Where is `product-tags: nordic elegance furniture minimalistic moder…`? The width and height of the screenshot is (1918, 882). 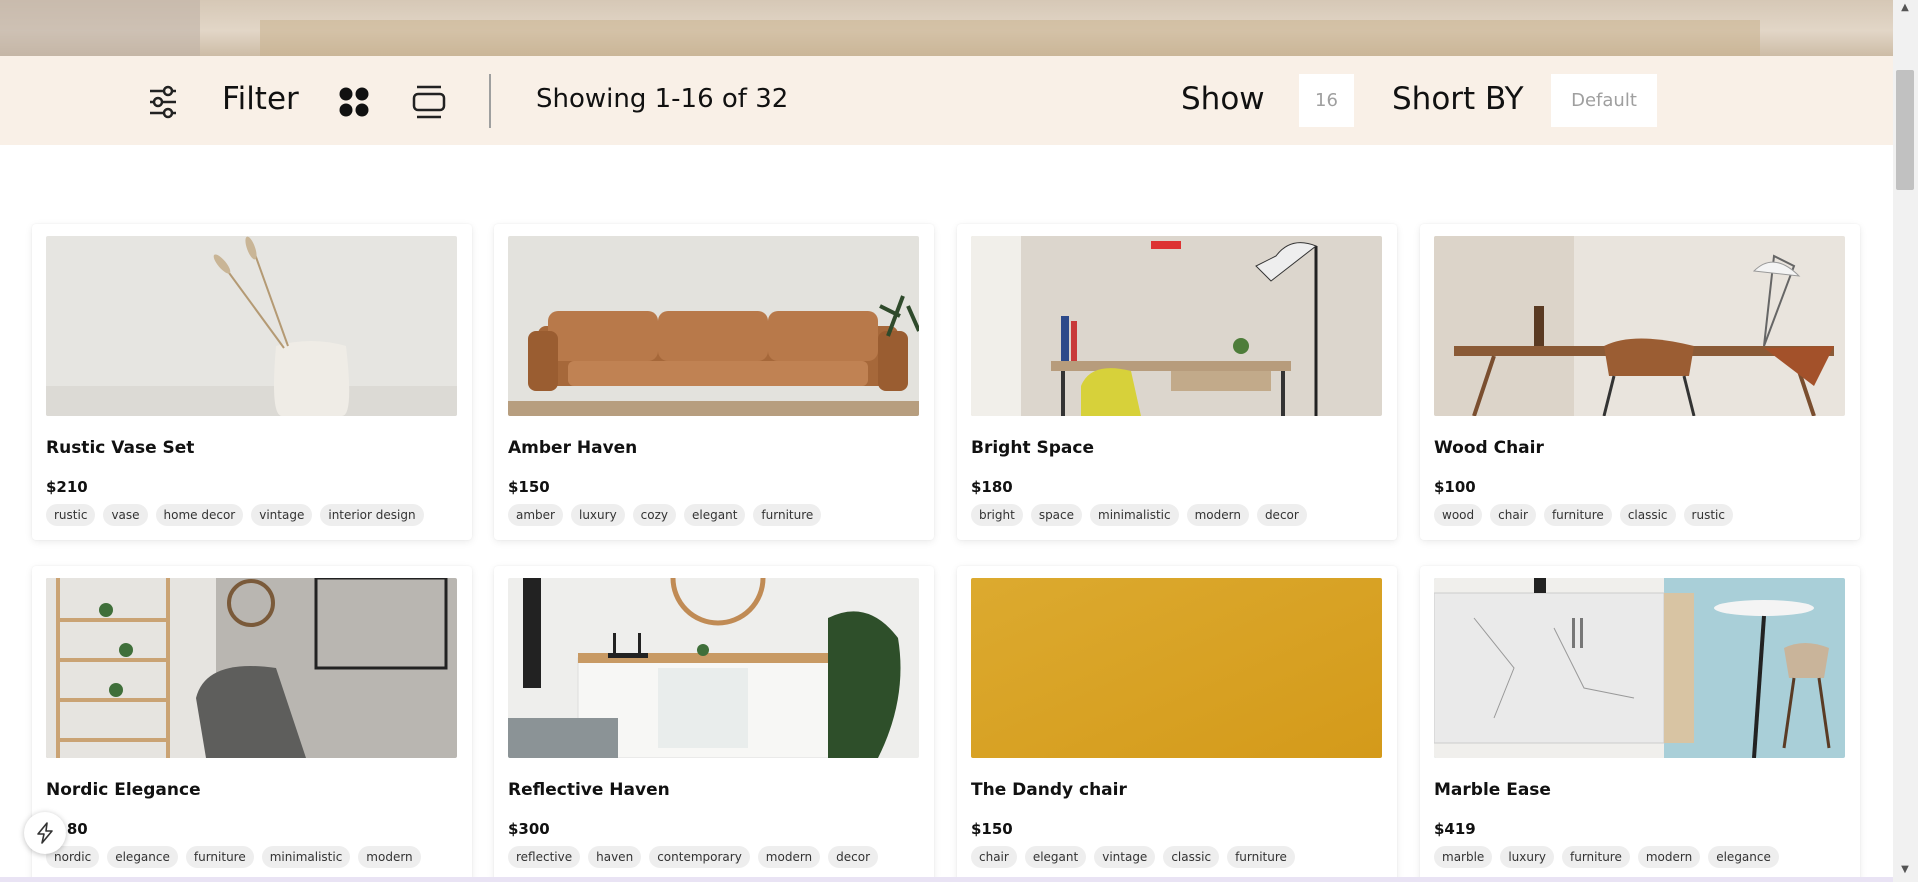 product-tags: nordic elegance furniture minimalistic moder… is located at coordinates (233, 857).